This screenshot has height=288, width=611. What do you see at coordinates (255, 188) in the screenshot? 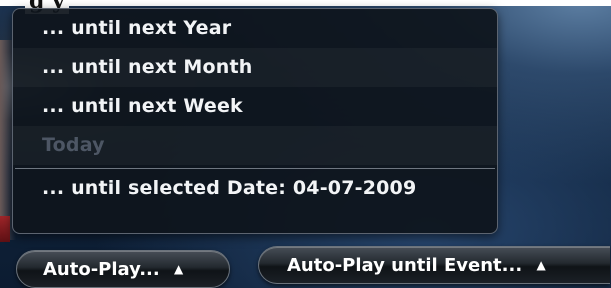
I see `menu-item-selected-date: ... until selected Date: 04-07-2009` at bounding box center [255, 188].